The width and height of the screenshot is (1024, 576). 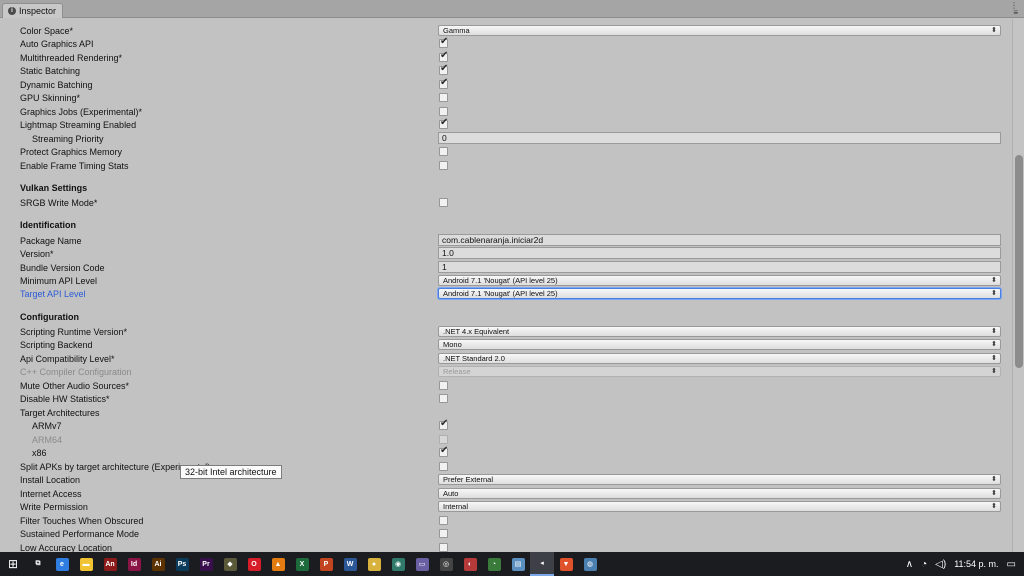 I want to click on row-cpp-compiler-configuration: C++ Compiler Configuration Release ⬍, so click(x=506, y=371).